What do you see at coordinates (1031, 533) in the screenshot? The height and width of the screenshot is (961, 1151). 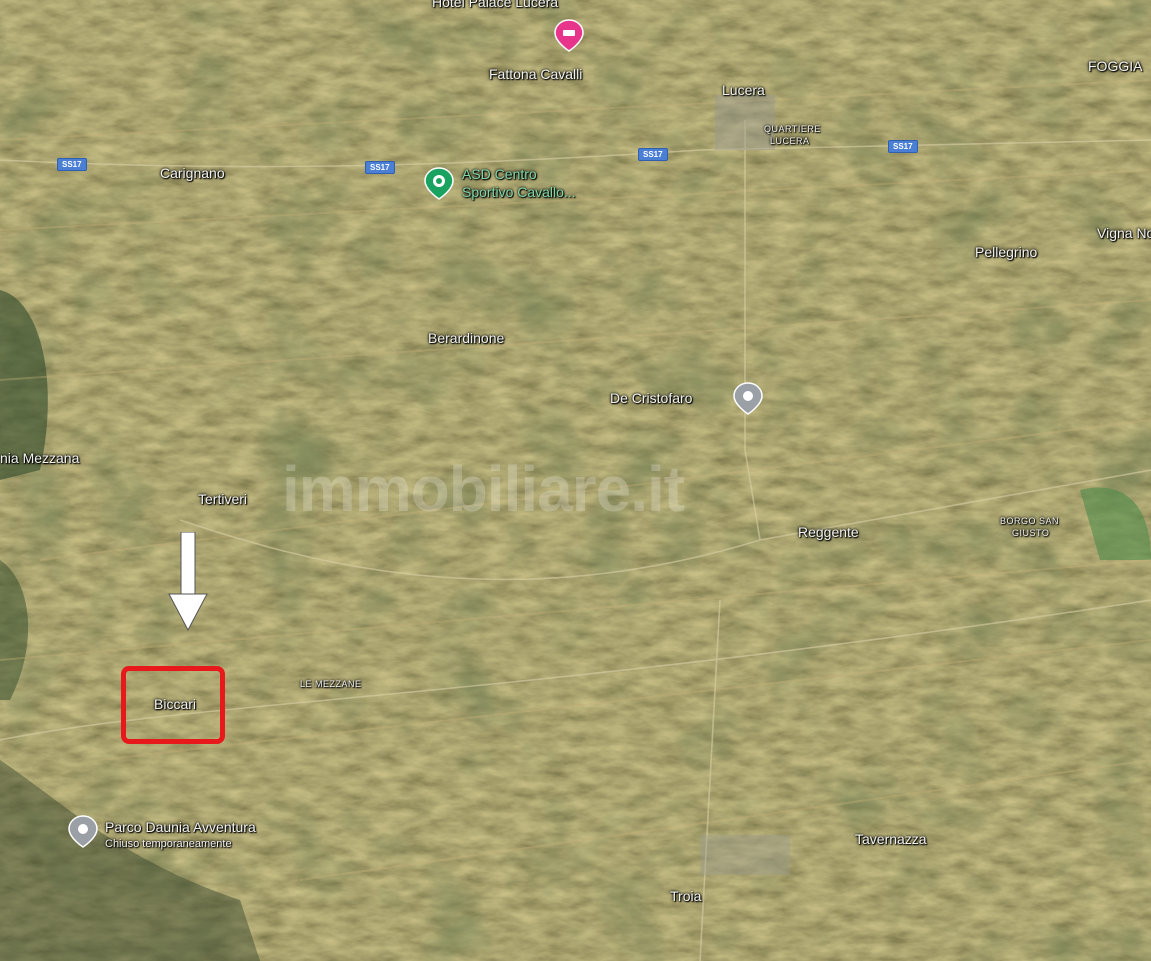 I see `label-giusto: GIUSTO` at bounding box center [1031, 533].